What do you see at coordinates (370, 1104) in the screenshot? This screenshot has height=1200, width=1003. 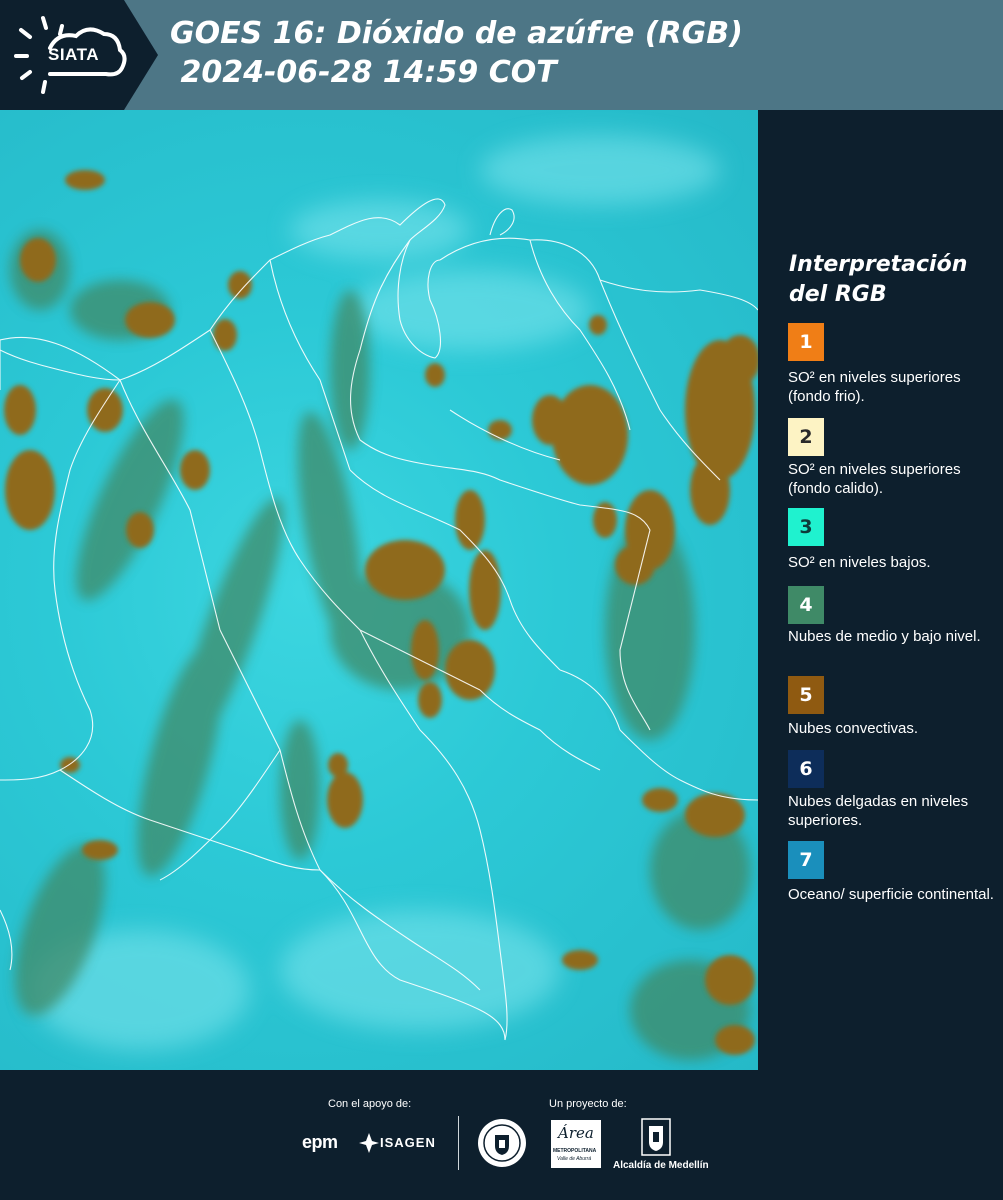 I see `support-label: Con el apoyo de:` at bounding box center [370, 1104].